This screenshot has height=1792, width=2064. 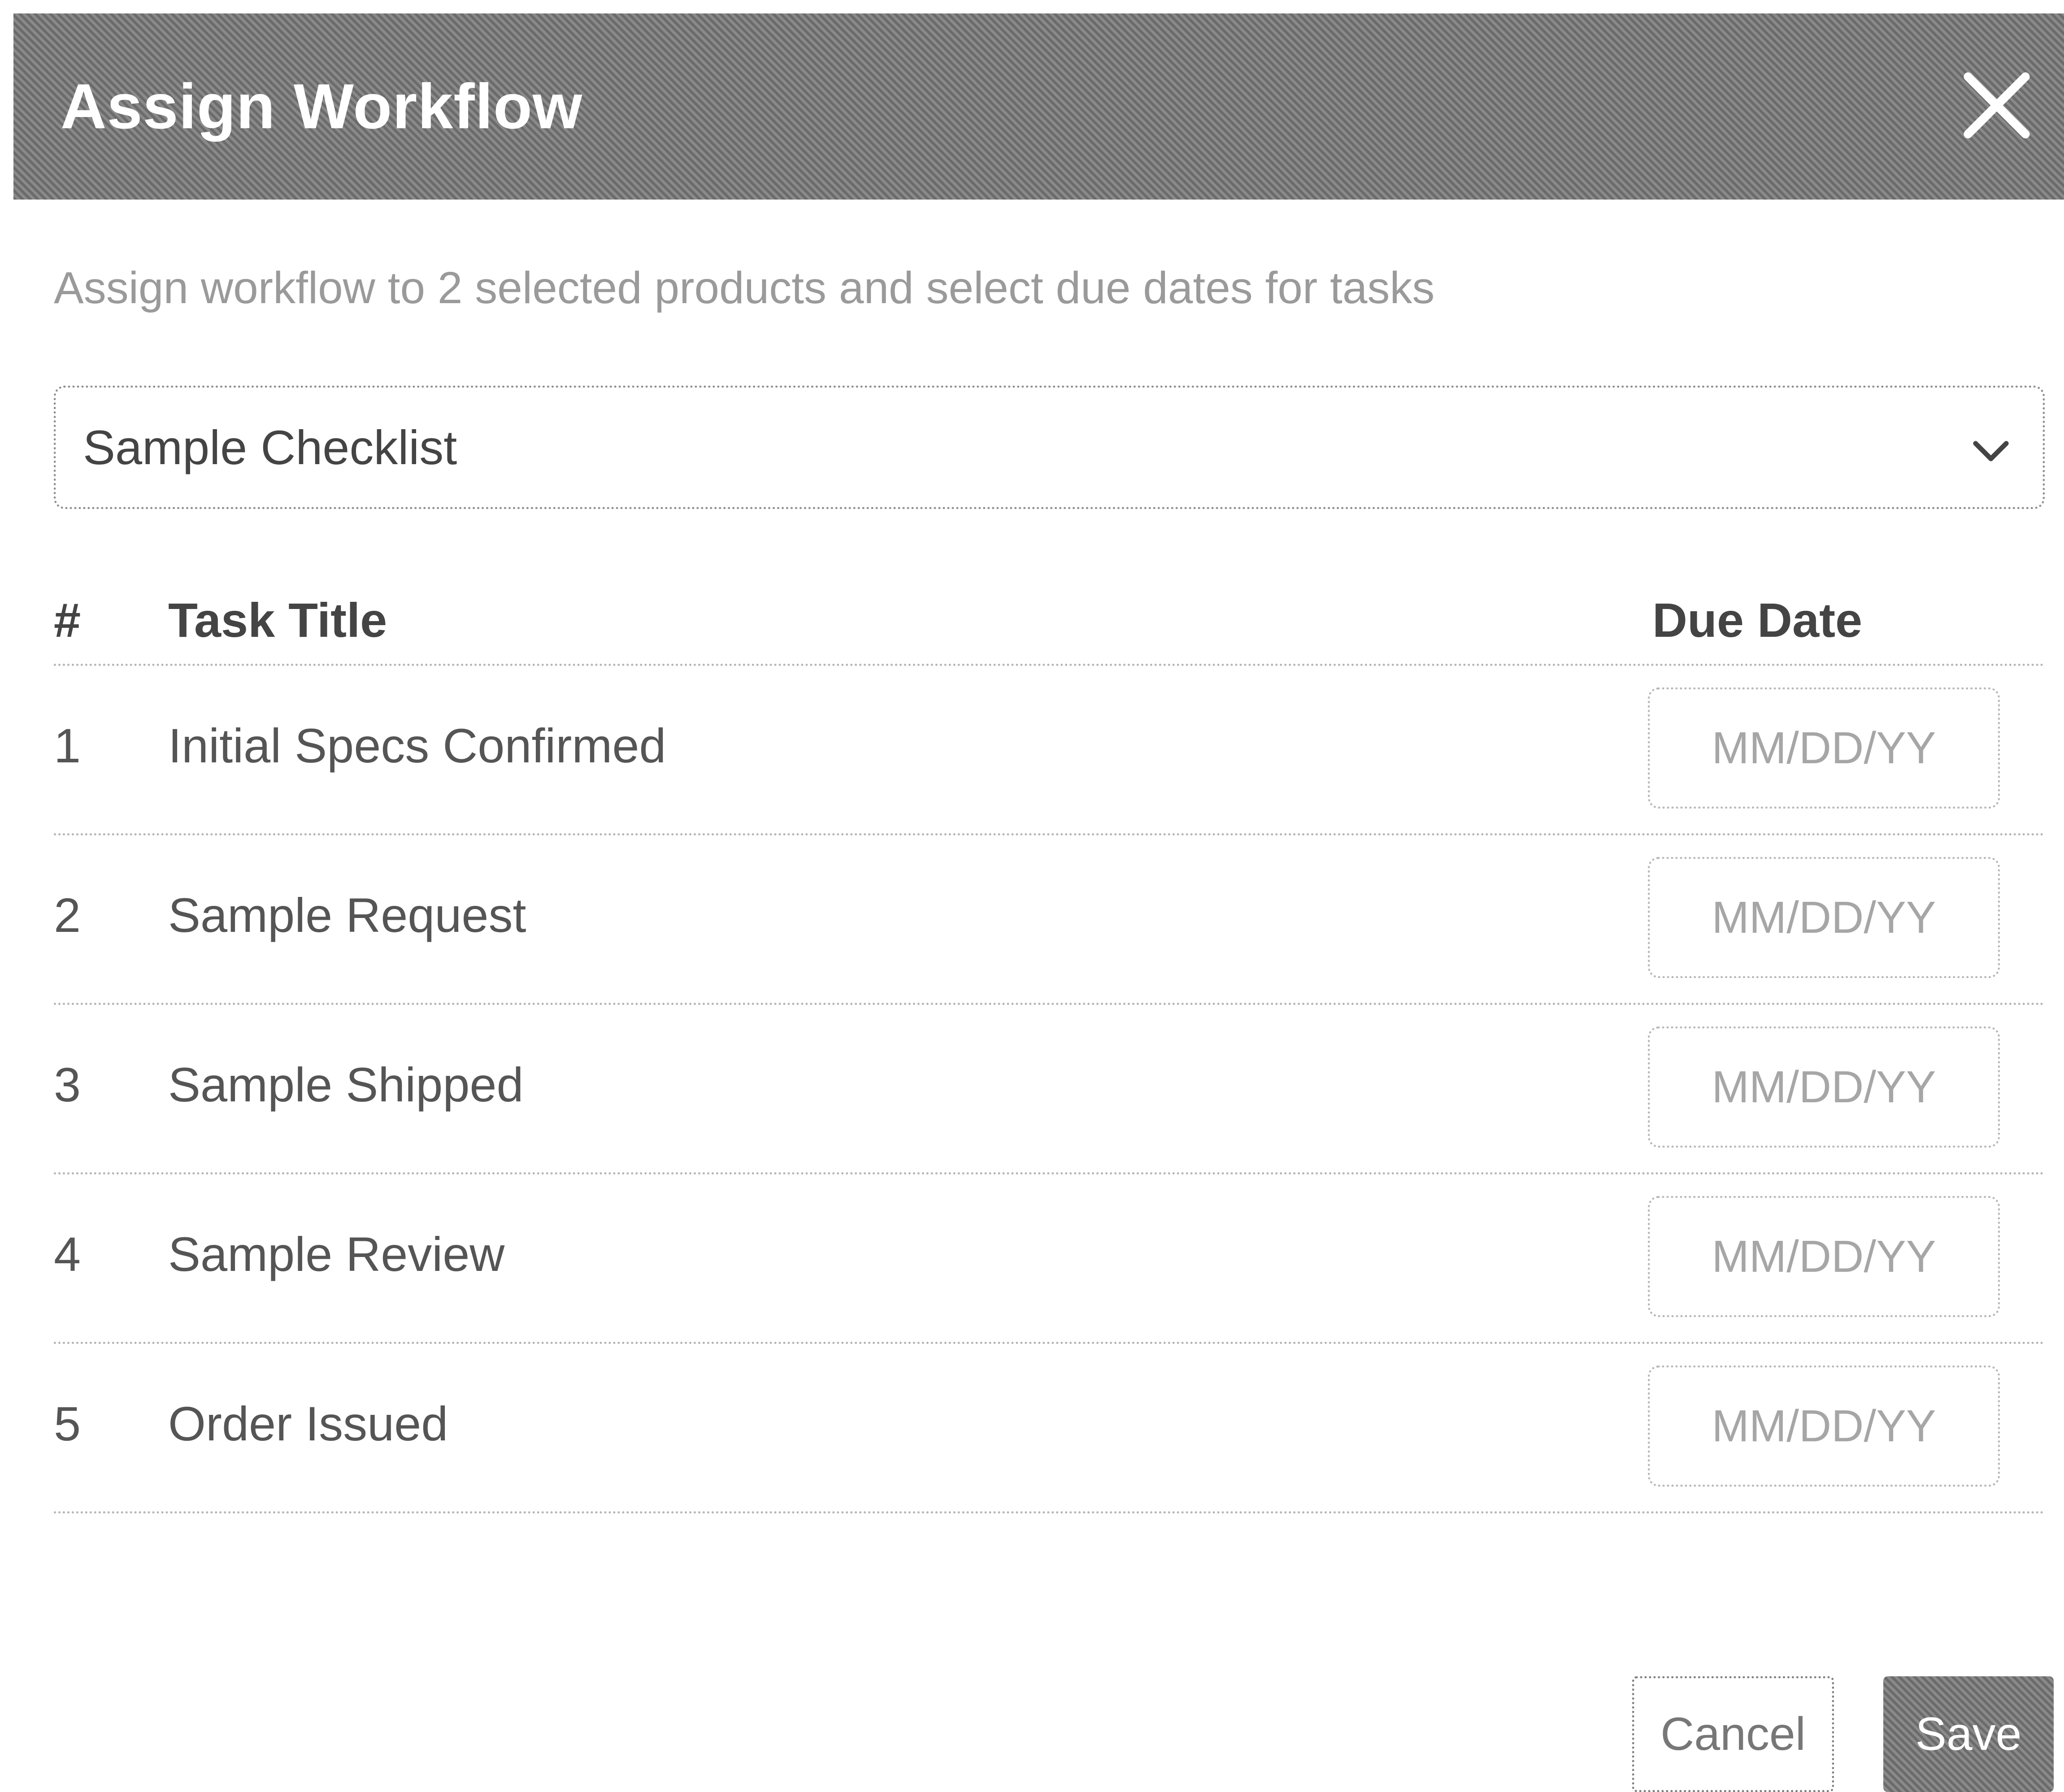 I want to click on task-number: 5, so click(x=67, y=1424).